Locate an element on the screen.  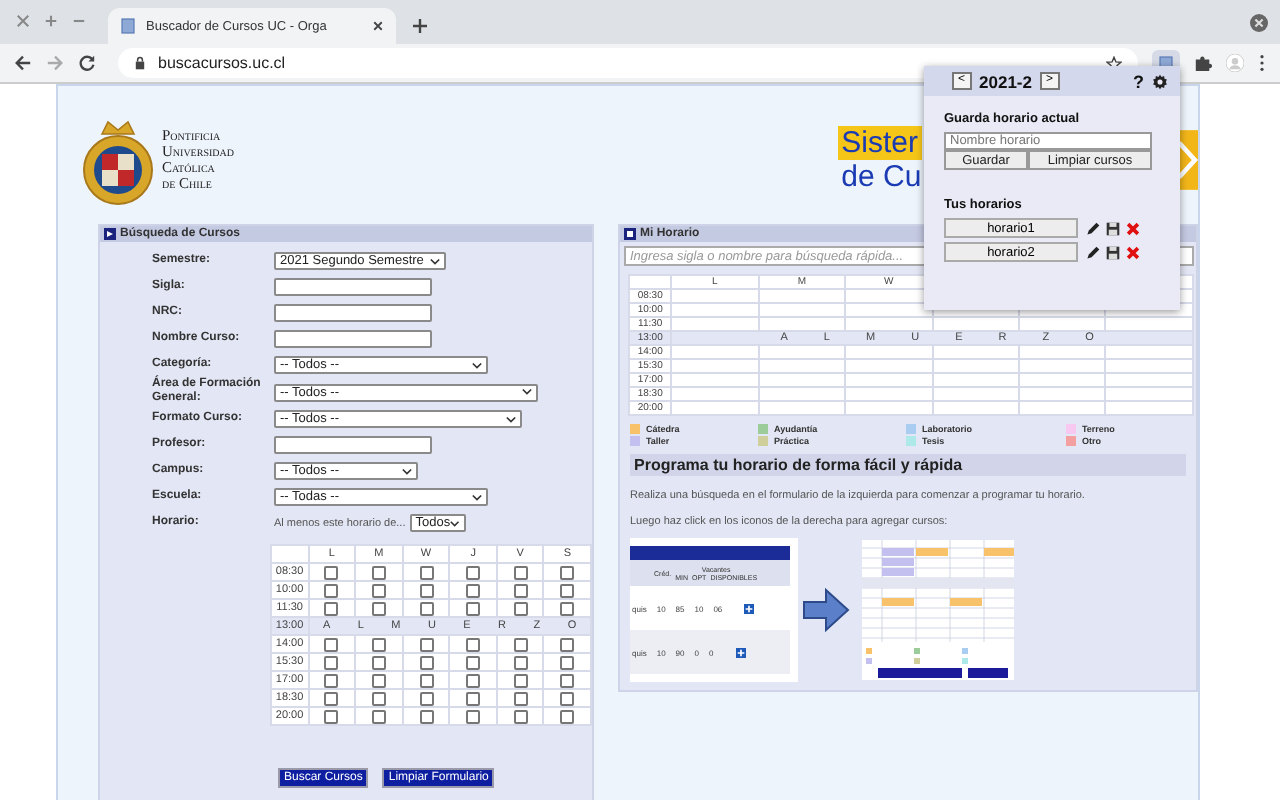
section-heading: Programa tu horario de forma fácil y rápida is located at coordinates (908, 465).